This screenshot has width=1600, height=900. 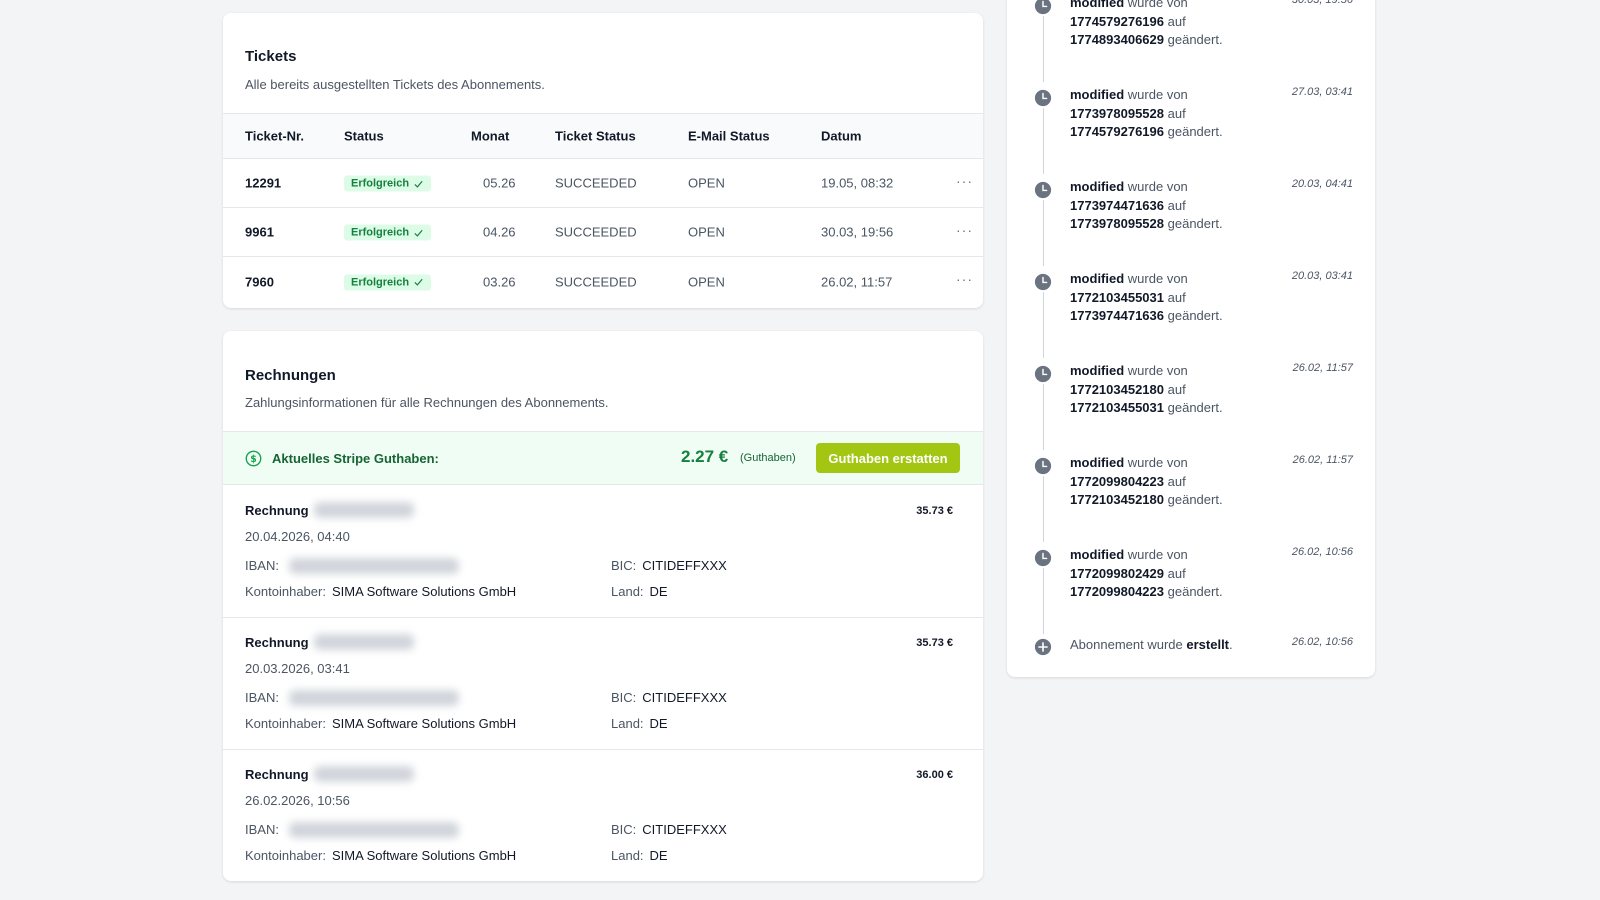 What do you see at coordinates (857, 281) in the screenshot?
I see `ticket-date: 26.02, 11:57` at bounding box center [857, 281].